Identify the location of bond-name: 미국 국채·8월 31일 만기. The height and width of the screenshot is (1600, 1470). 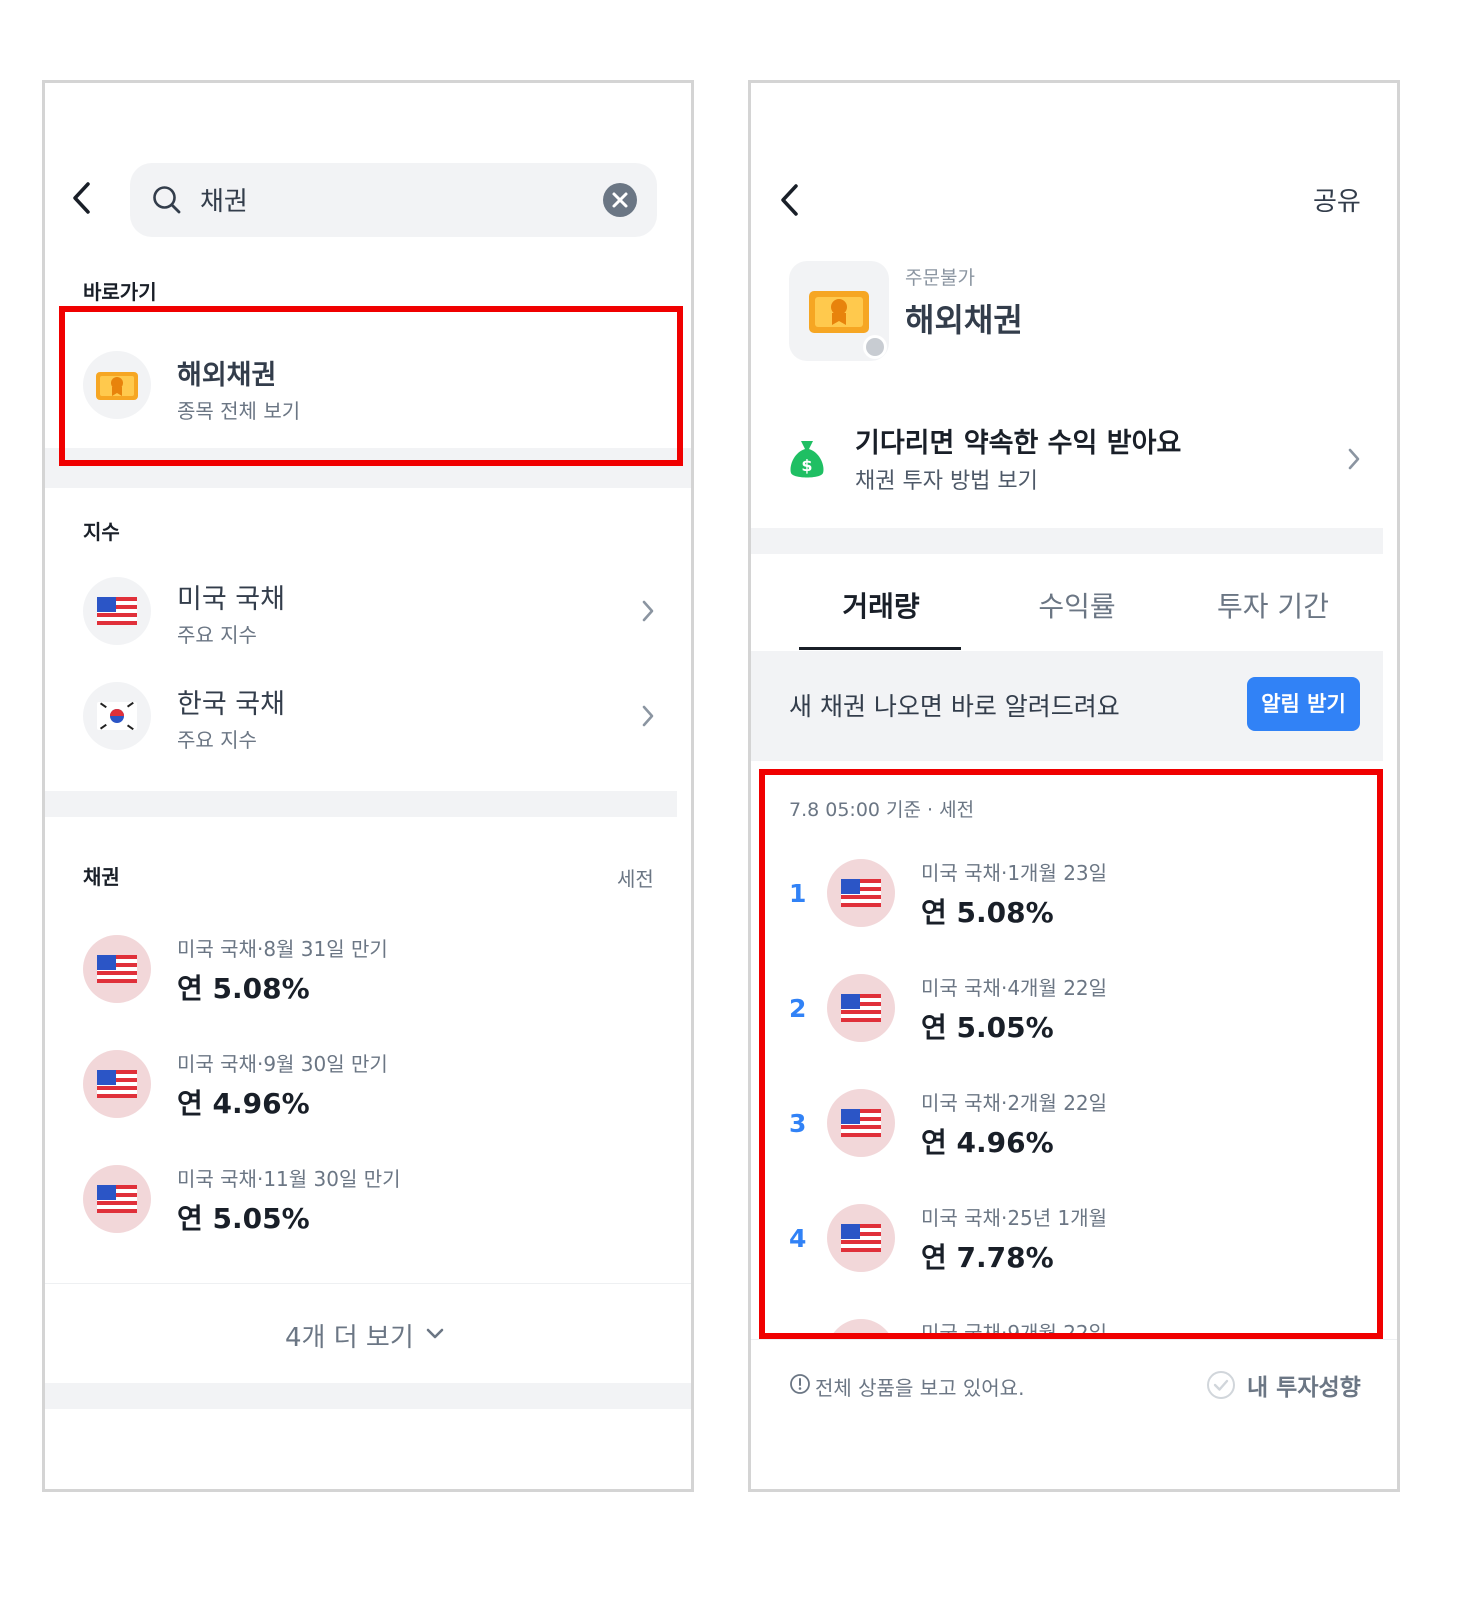
(282, 949).